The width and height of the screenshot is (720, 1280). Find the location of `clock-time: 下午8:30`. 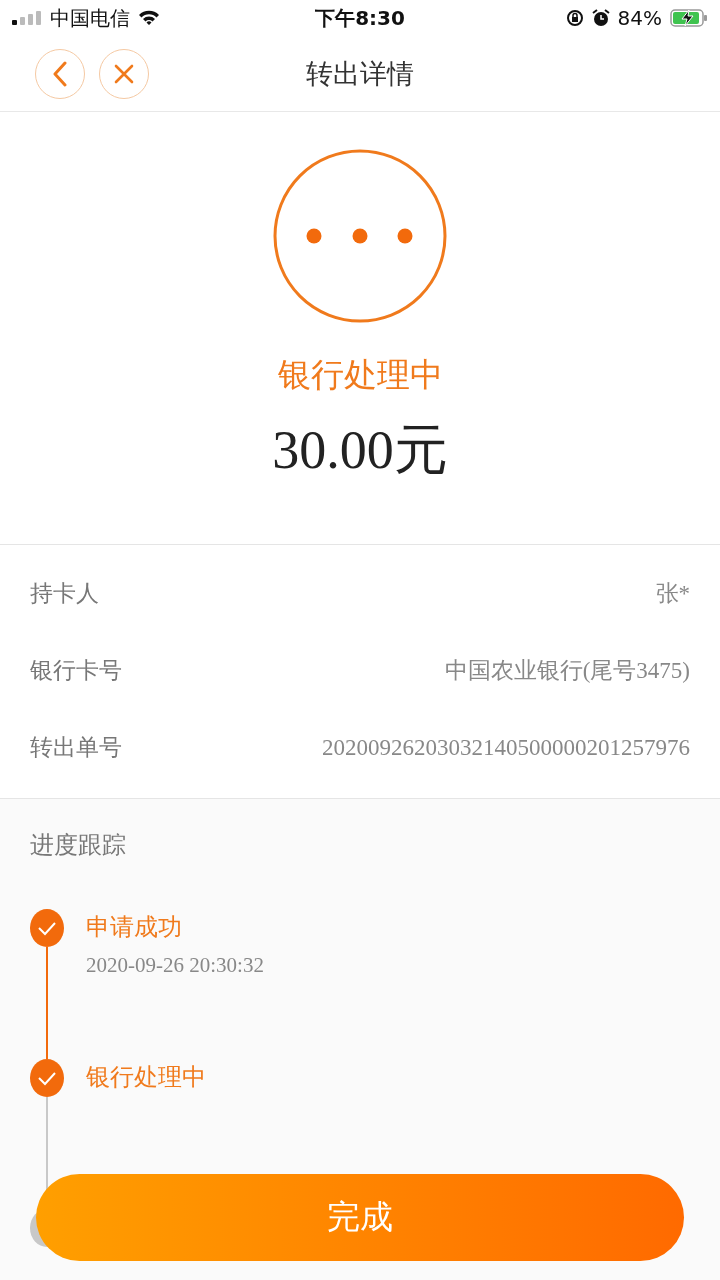

clock-time: 下午8:30 is located at coordinates (360, 18).